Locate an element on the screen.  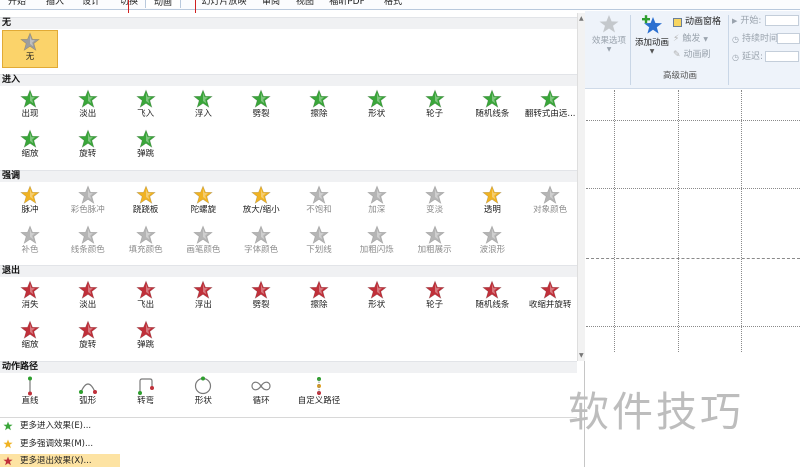
entrance-effect: 弹跳 is located at coordinates (146, 147).